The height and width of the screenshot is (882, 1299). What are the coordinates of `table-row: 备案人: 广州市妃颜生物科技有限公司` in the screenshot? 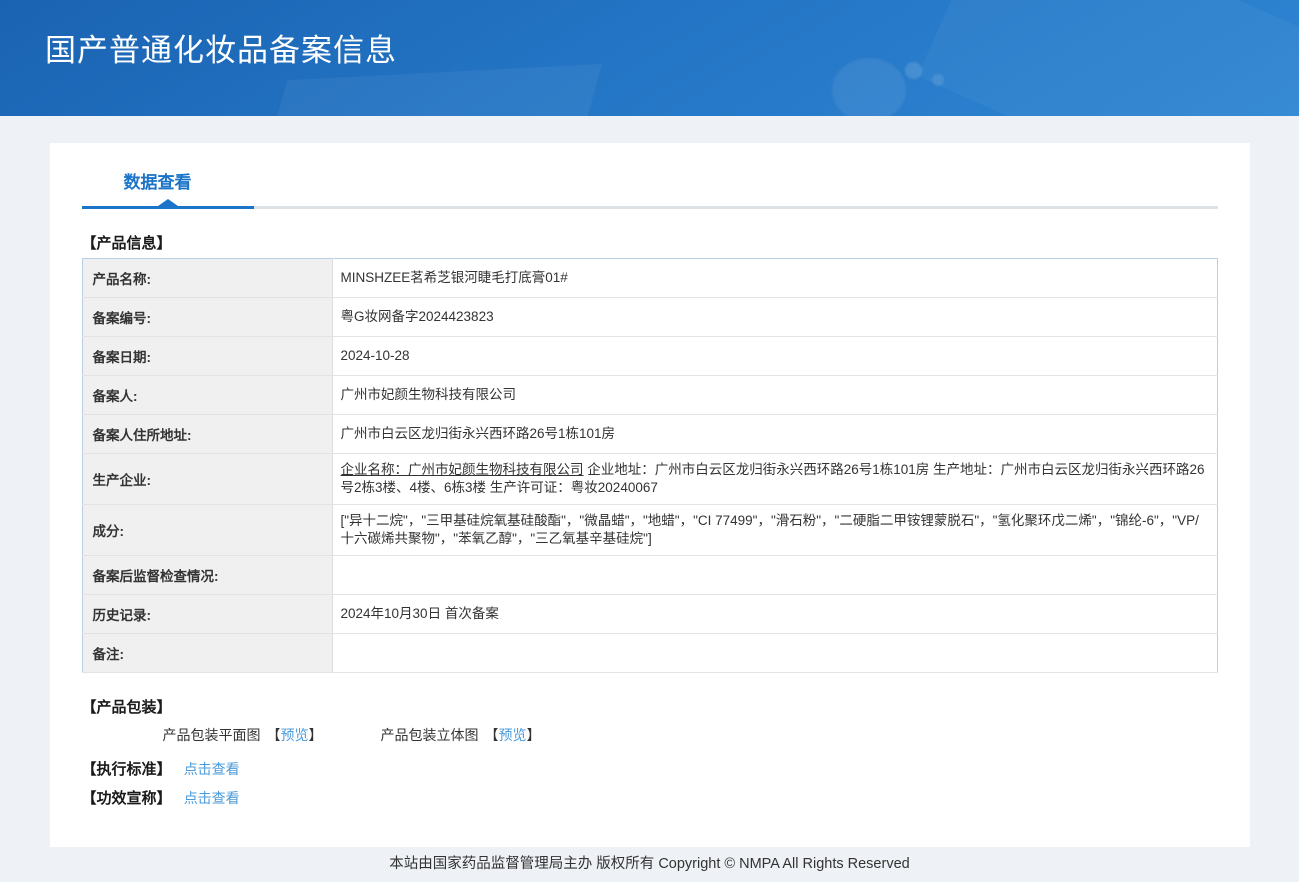 It's located at (649, 395).